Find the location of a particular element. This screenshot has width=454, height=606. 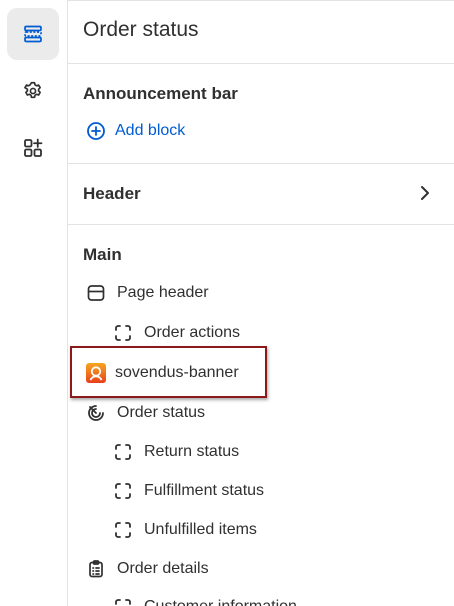

add-block-label: Add block is located at coordinates (150, 130).